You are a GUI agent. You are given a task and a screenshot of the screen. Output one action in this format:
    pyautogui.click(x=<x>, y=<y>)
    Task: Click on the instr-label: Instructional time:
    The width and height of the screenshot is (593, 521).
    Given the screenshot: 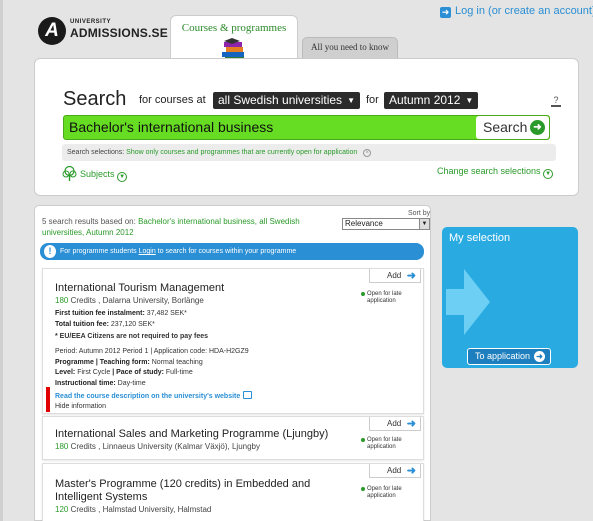 What is the action you would take?
    pyautogui.click(x=85, y=383)
    